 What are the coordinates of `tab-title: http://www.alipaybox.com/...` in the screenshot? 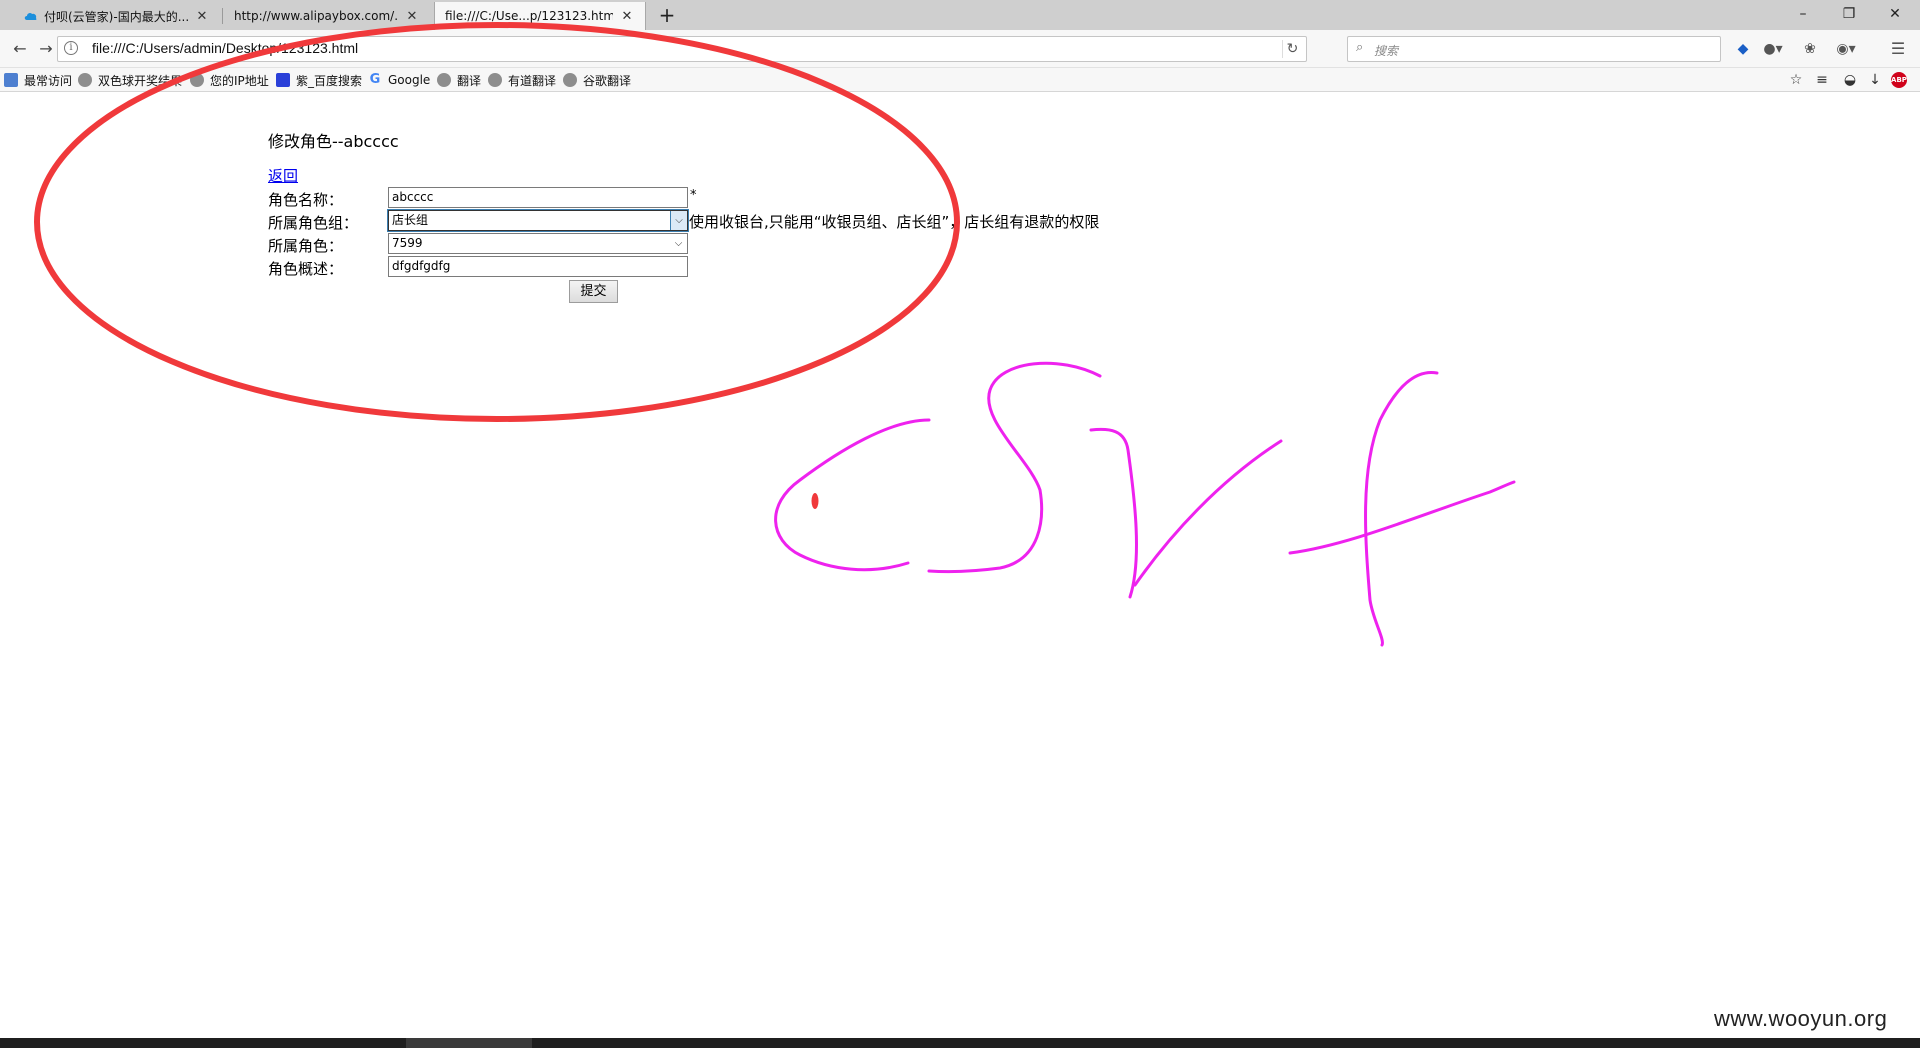 It's located at (316, 16).